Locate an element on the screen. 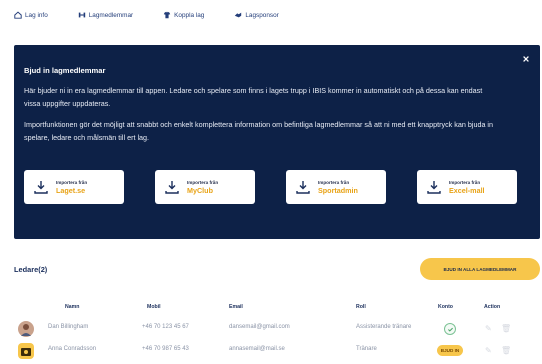  members-icon is located at coordinates (81, 15).